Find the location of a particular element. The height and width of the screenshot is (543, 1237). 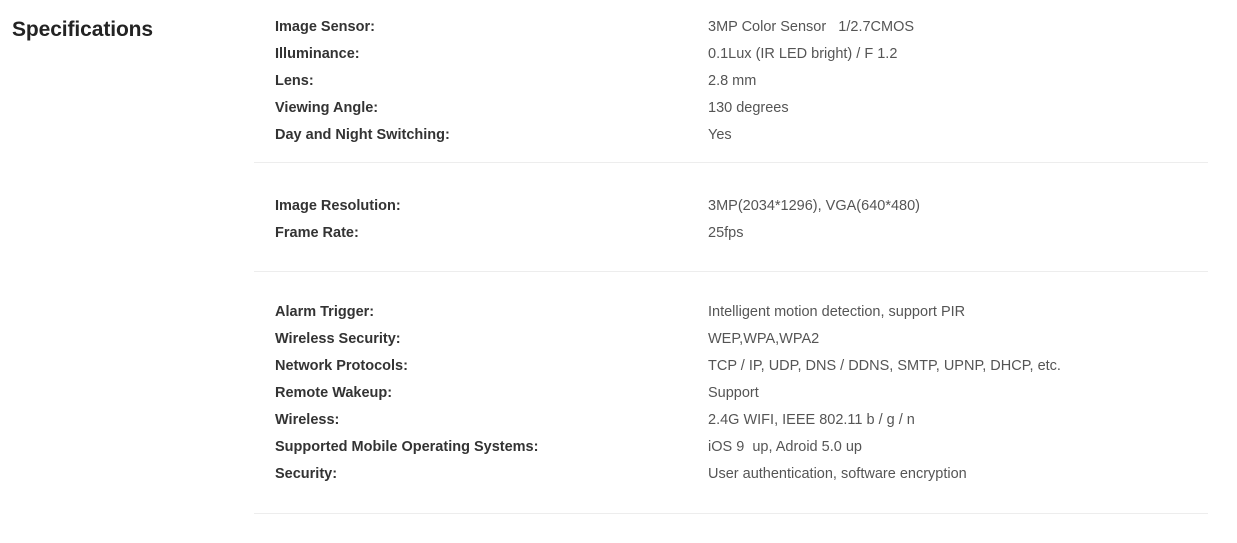

spec-label: Network Protocols: is located at coordinates (341, 366).